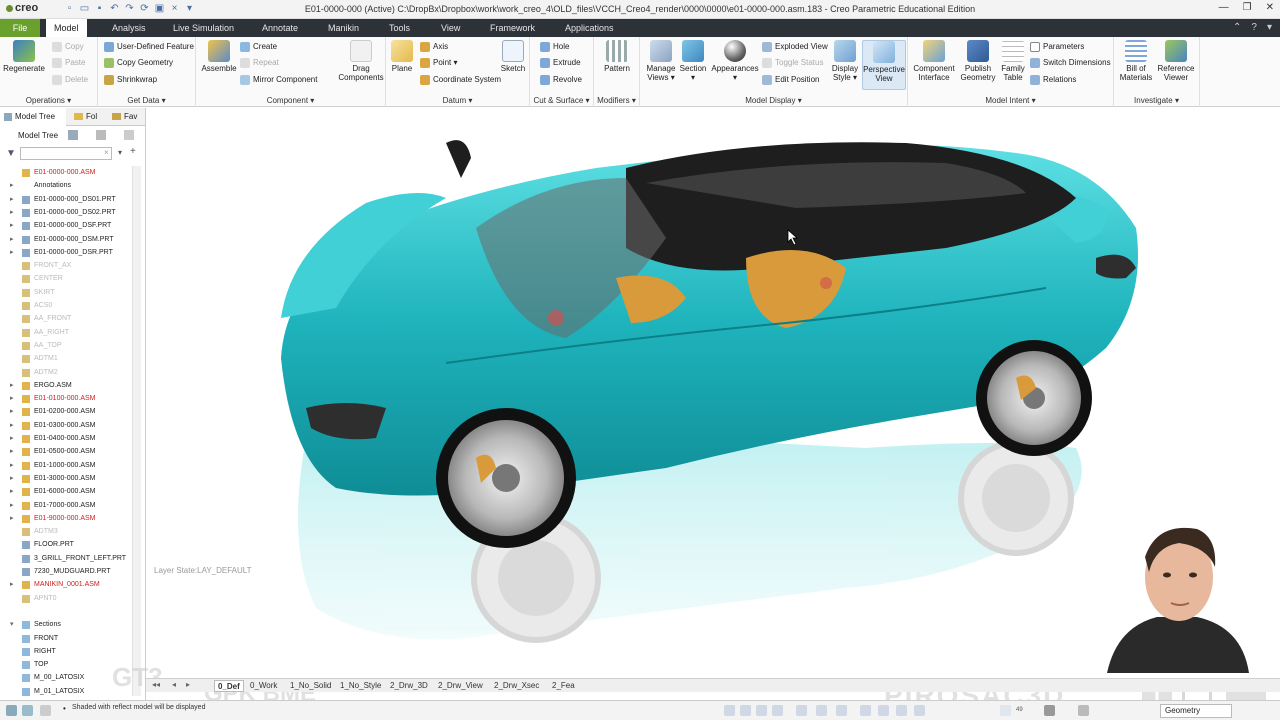  What do you see at coordinates (801, 710) in the screenshot?
I see `display-style-small-icon` at bounding box center [801, 710].